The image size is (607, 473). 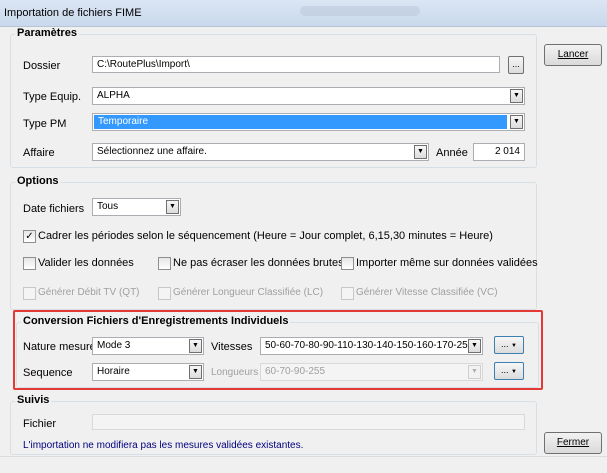 What do you see at coordinates (427, 292) in the screenshot?
I see `generer-vitesse-label: Générer Vitesse Classifiée (VC)` at bounding box center [427, 292].